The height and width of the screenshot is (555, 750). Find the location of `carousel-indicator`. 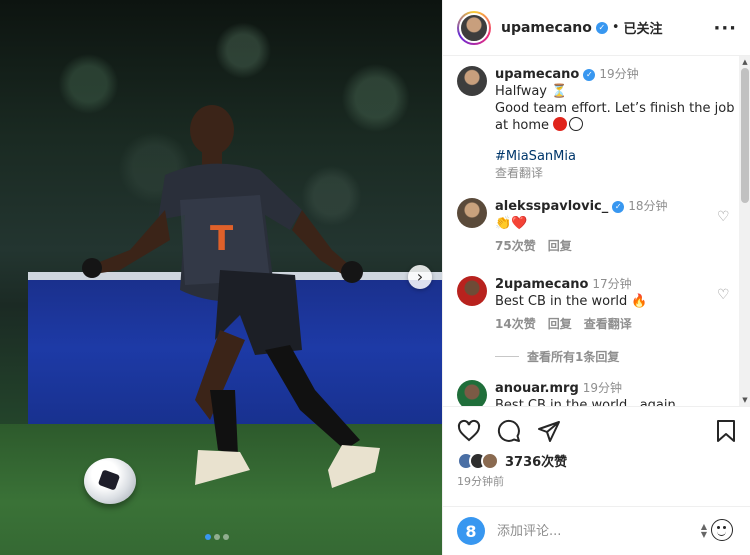

carousel-indicator is located at coordinates (217, 537).